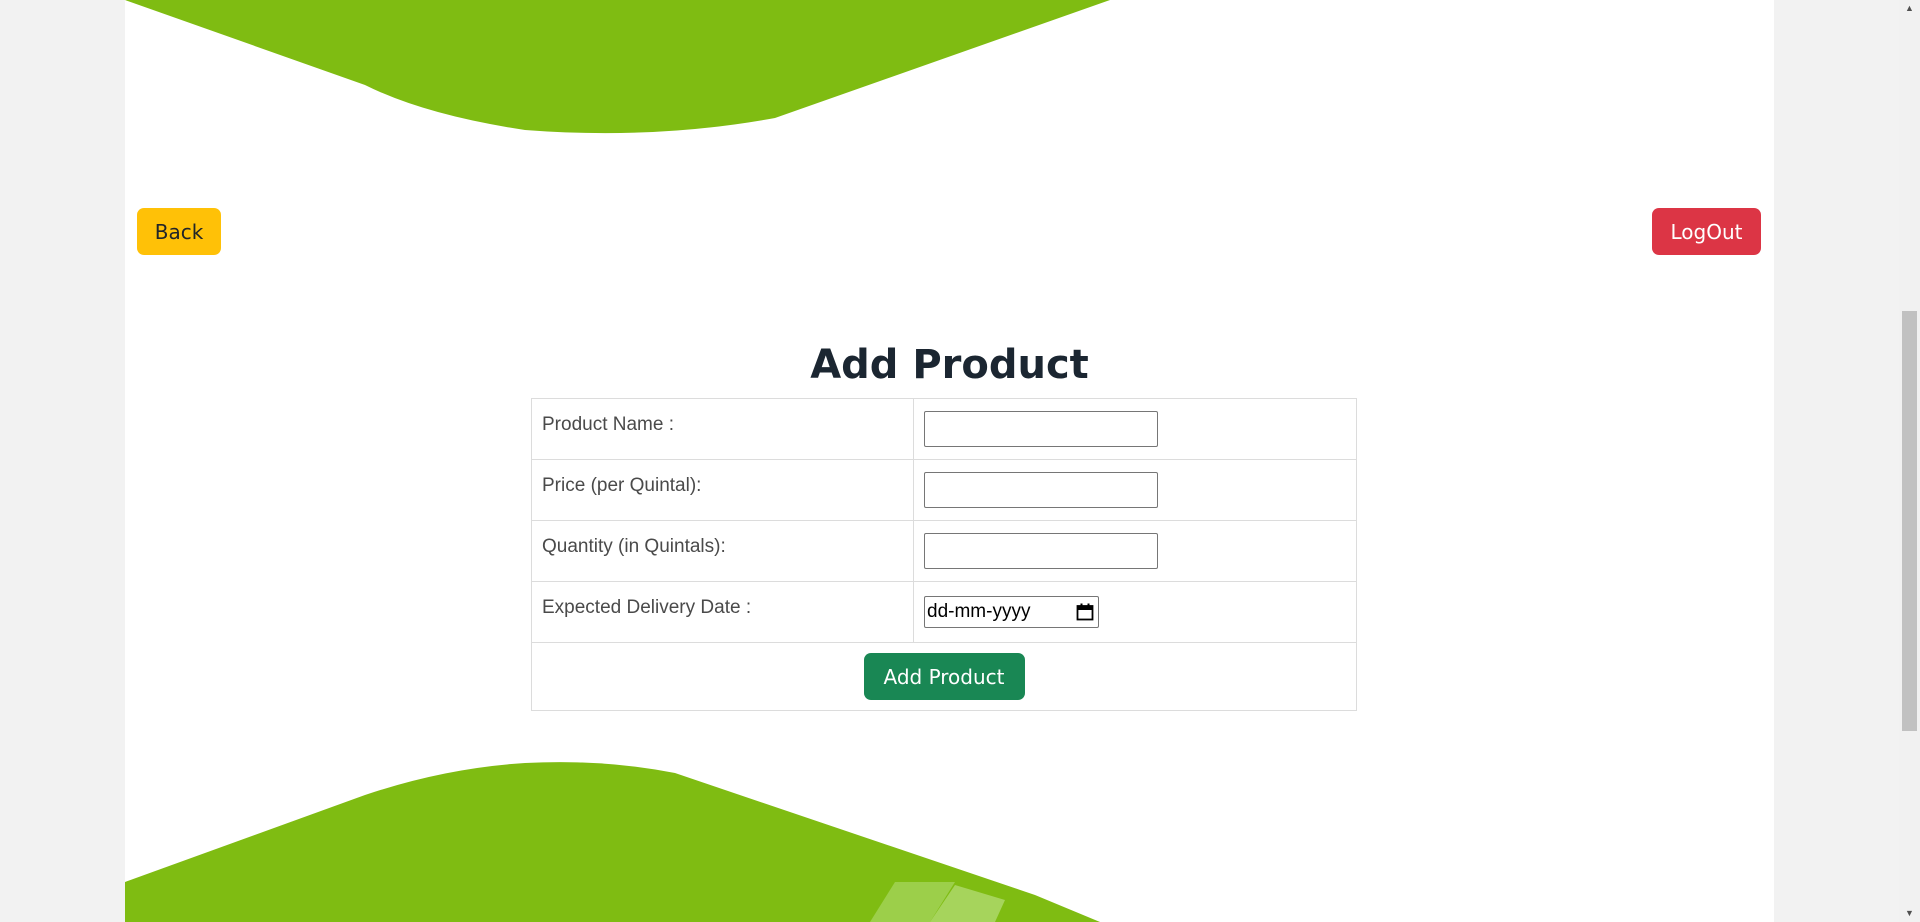 This screenshot has width=1920, height=922. Describe the element at coordinates (612, 842) in the screenshot. I see `bottom-wave-decoration` at that location.